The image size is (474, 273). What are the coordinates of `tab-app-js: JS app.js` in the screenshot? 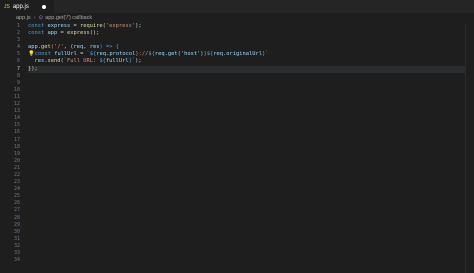 It's located at (27, 6).